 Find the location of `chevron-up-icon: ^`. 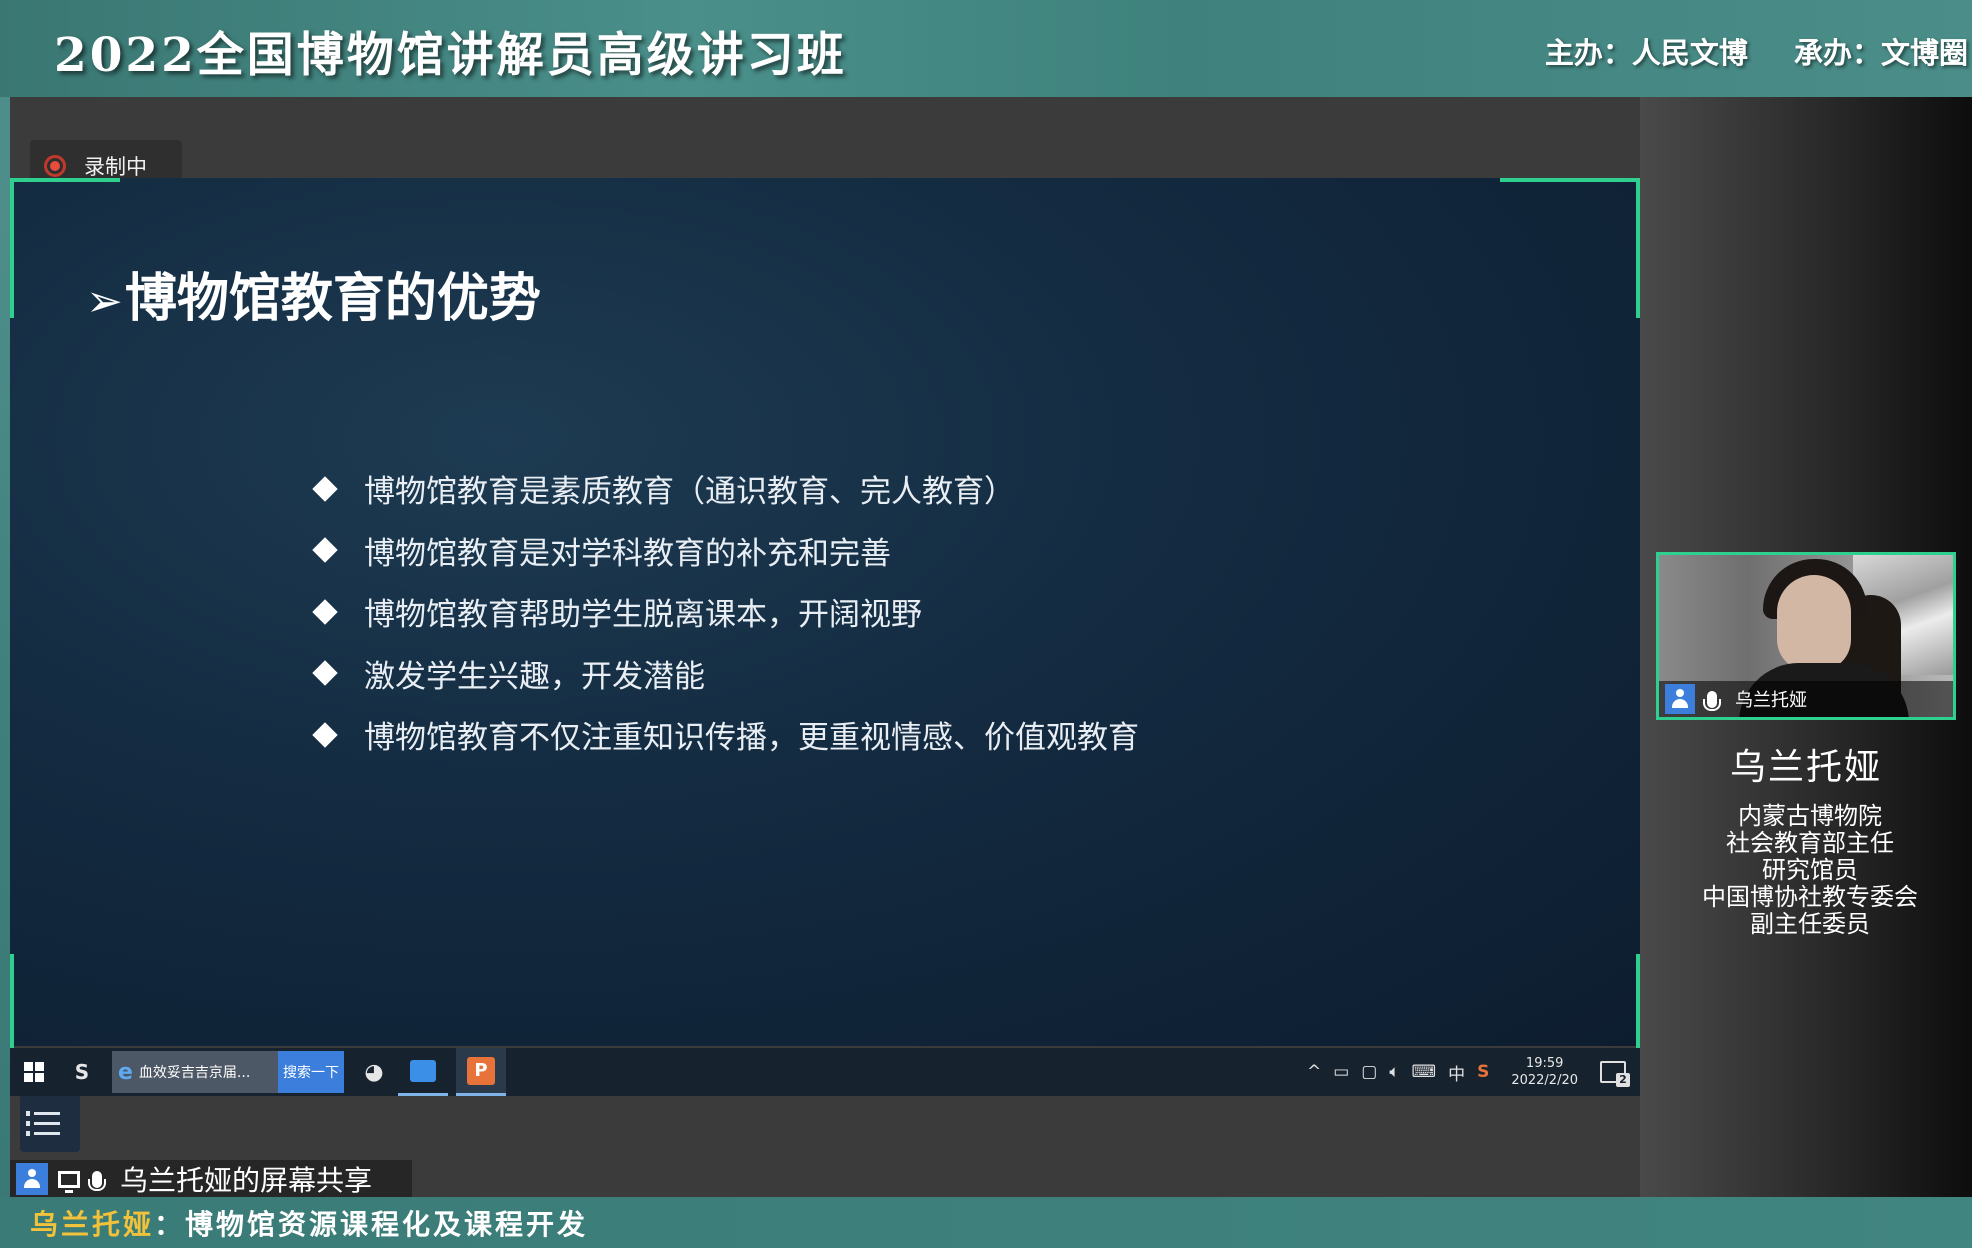

chevron-up-icon: ^ is located at coordinates (1314, 1072).